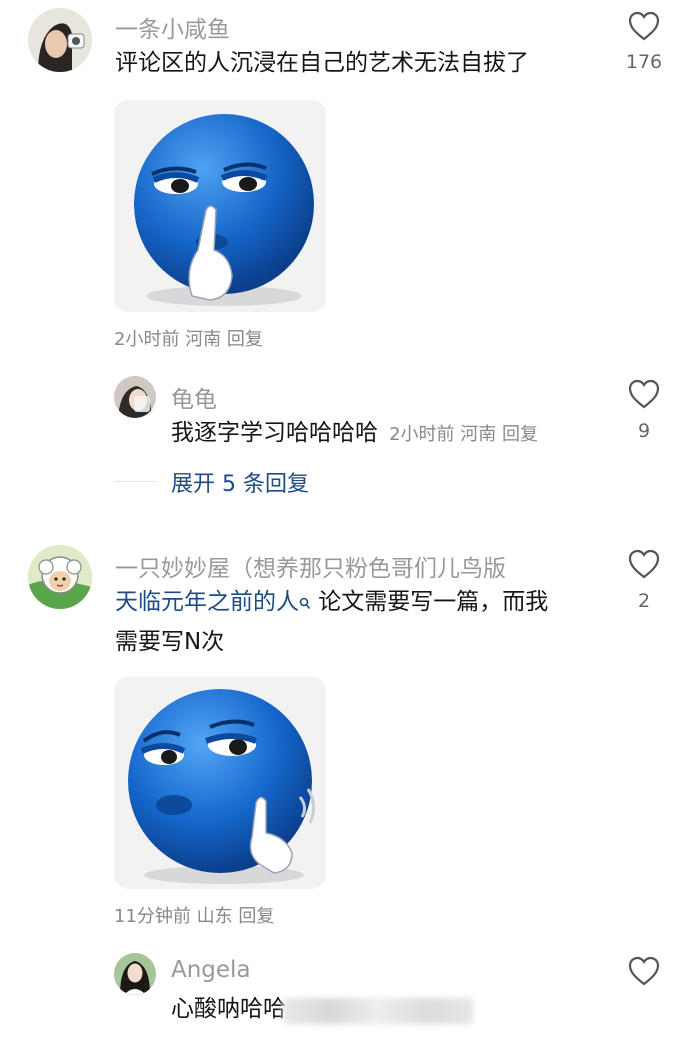 The height and width of the screenshot is (1037, 690). What do you see at coordinates (188, 338) in the screenshot?
I see `comment-meta: 2小时前 河南 回复` at bounding box center [188, 338].